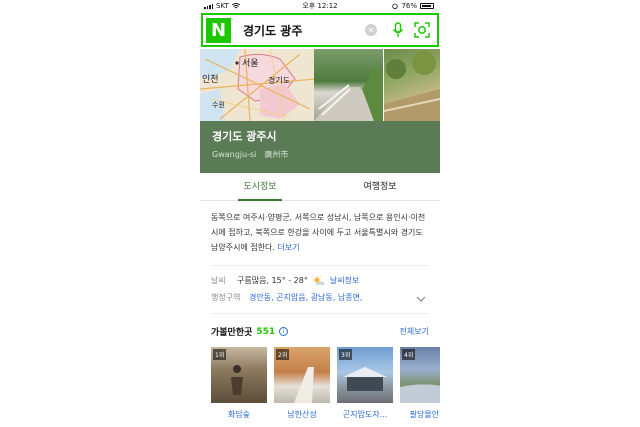 This screenshot has height=427, width=640. Describe the element at coordinates (276, 154) in the screenshot. I see `city-hanja: 廣州市` at that location.